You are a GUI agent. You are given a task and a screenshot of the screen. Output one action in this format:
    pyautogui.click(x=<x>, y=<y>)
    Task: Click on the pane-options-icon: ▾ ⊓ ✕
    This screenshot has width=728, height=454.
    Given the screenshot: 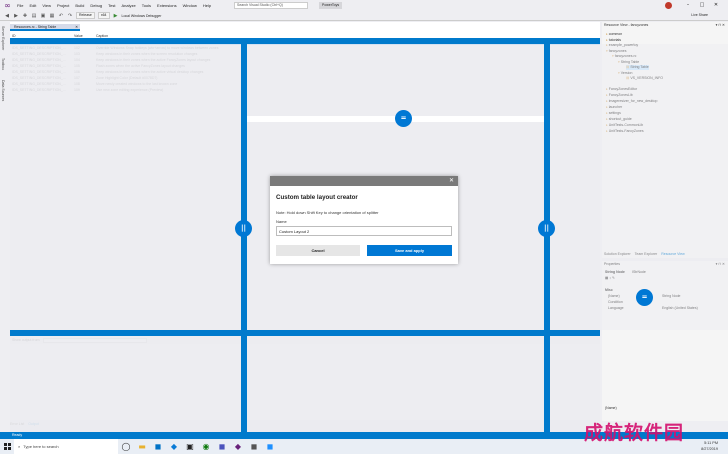 What is the action you would take?
    pyautogui.click(x=720, y=25)
    